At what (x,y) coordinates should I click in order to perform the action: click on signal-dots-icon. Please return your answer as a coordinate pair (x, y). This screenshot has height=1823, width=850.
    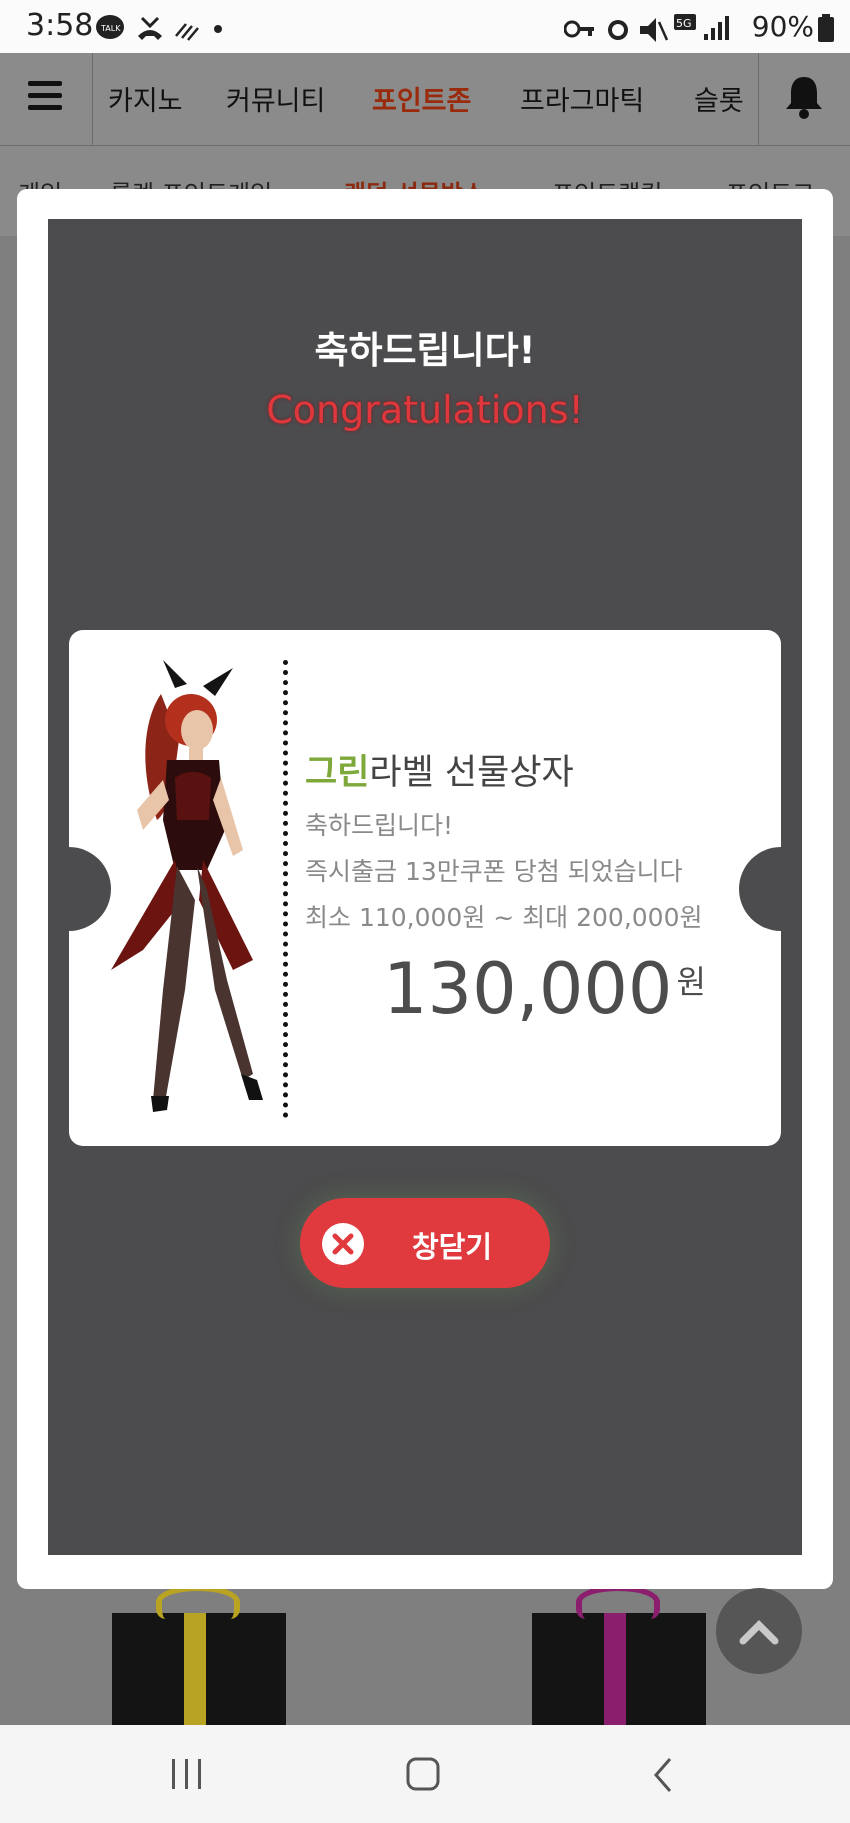
    Looking at the image, I should click on (187, 32).